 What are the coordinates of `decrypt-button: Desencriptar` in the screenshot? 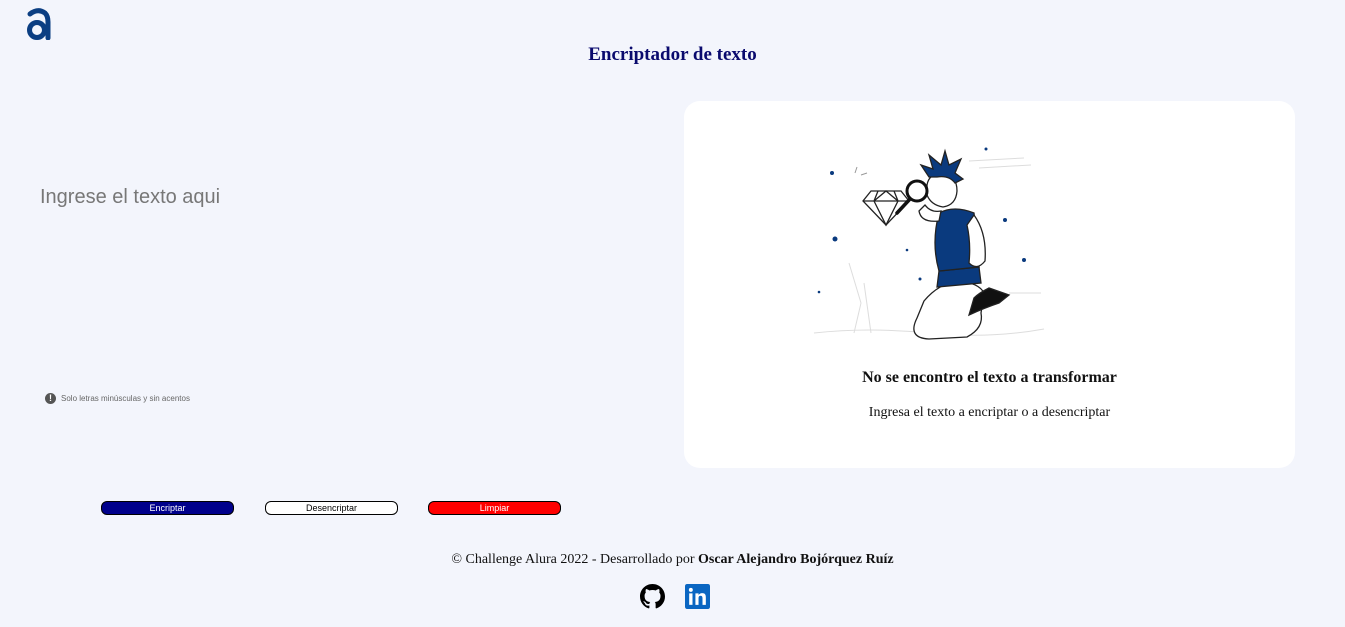 It's located at (331, 508).